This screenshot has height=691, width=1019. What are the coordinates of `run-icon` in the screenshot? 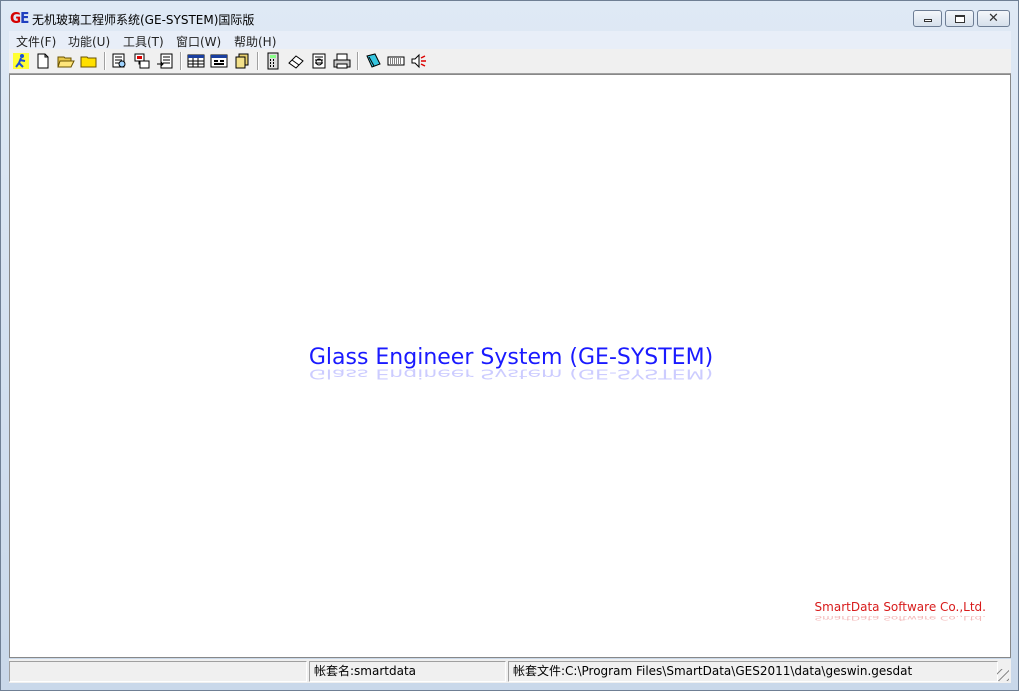 It's located at (21, 61).